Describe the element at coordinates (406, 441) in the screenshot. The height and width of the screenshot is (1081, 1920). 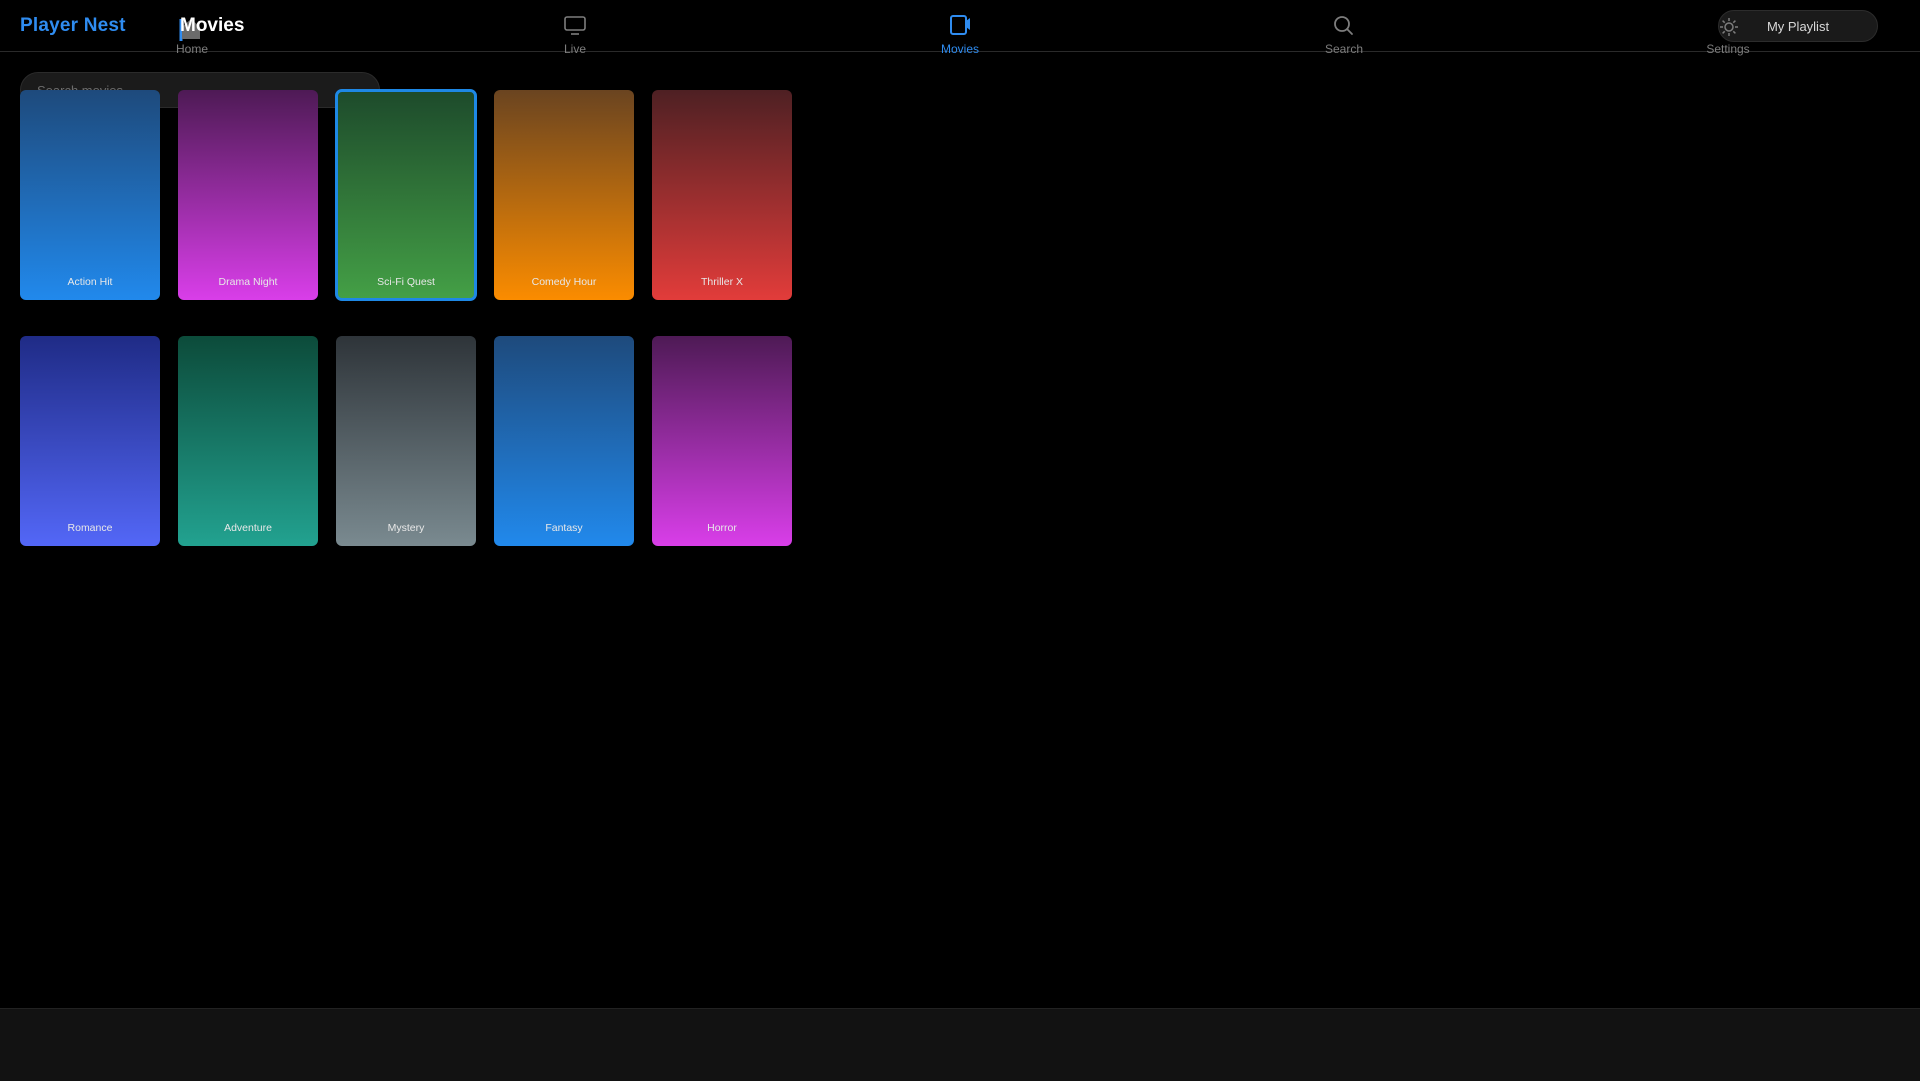
I see `movie-card: Mystery` at that location.